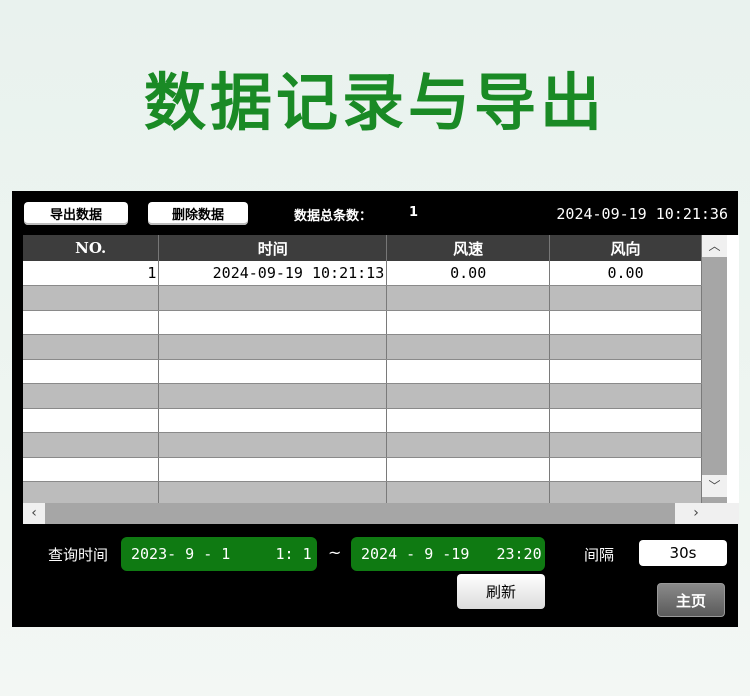  Describe the element at coordinates (273, 248) in the screenshot. I see `column-header-time: 时间` at that location.